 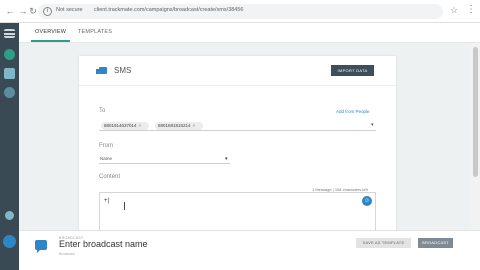 What do you see at coordinates (50, 35) in the screenshot?
I see `tab-overview: OVERVIEW` at bounding box center [50, 35].